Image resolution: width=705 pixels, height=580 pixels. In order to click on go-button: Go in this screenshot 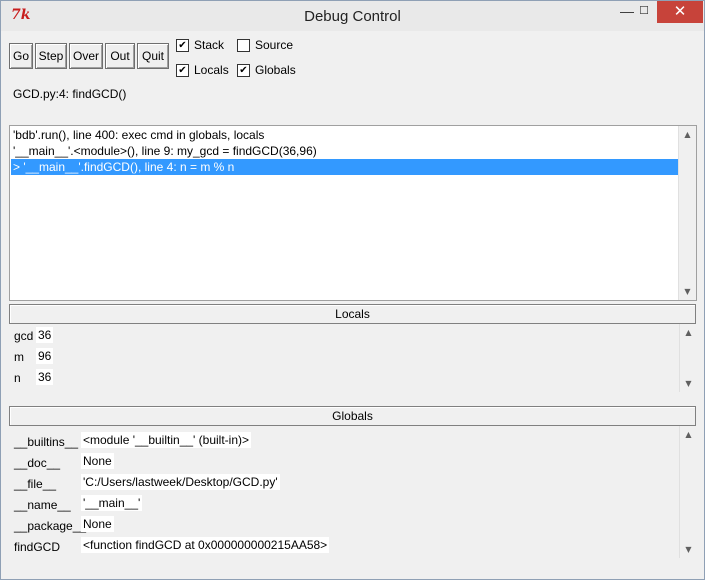, I will do `click(21, 56)`.